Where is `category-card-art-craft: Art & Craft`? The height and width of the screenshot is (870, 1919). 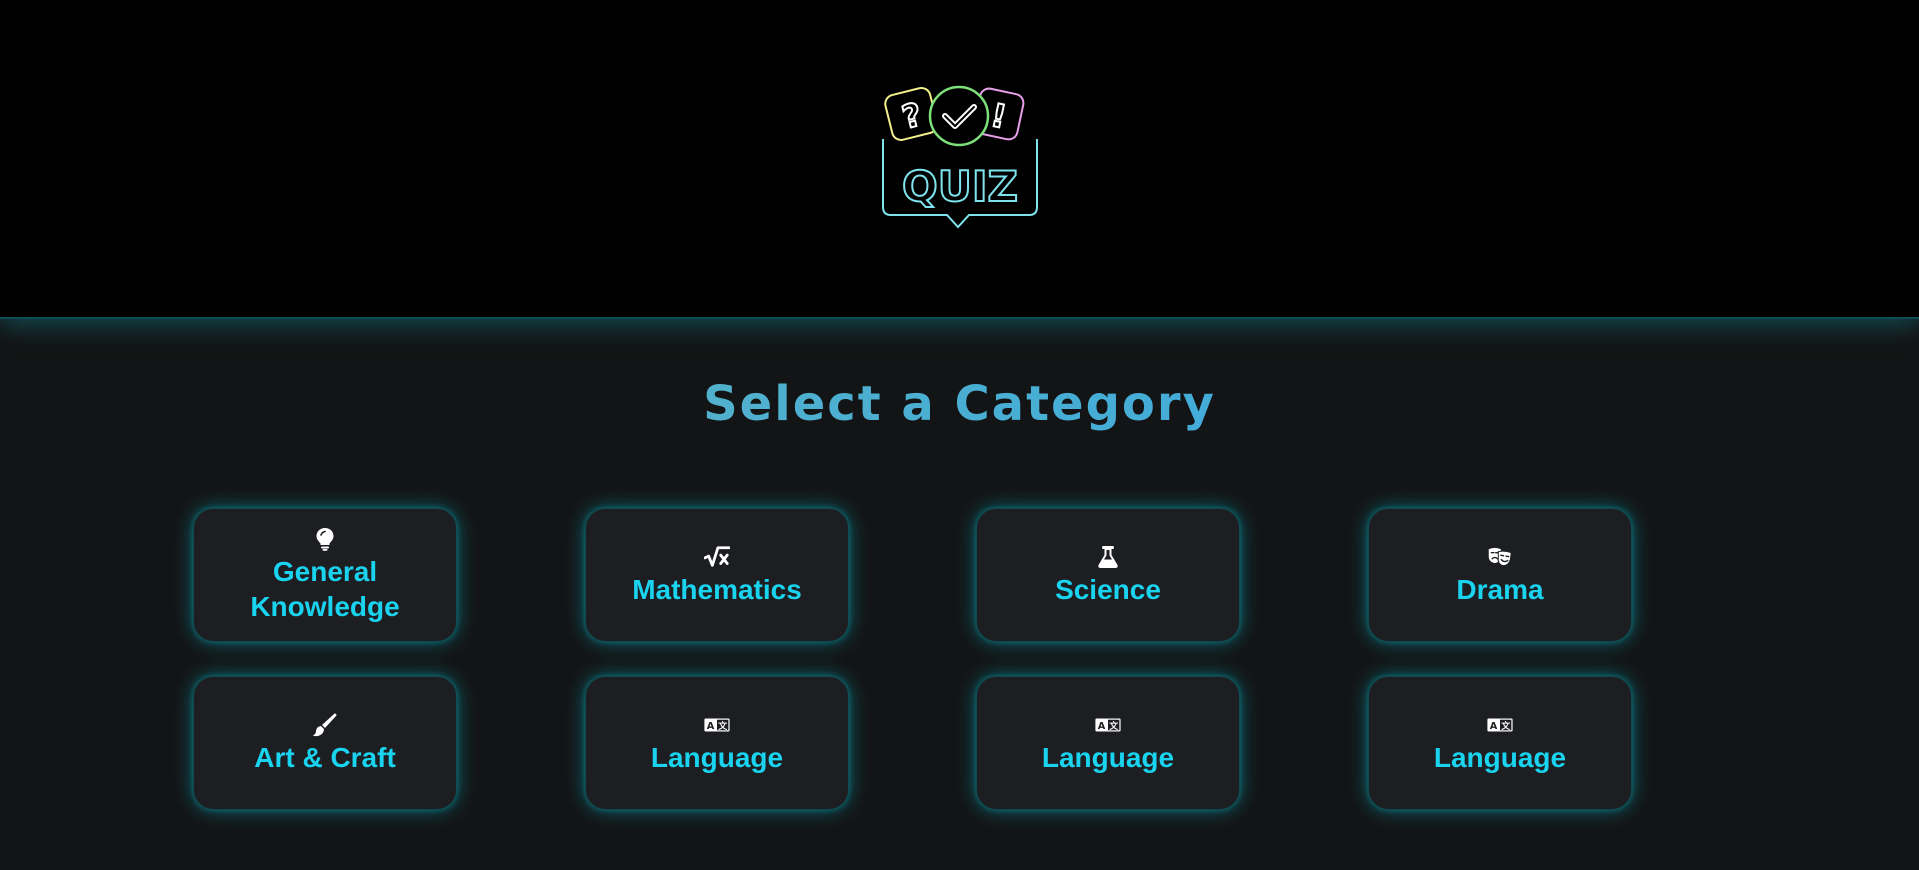
category-card-art-craft: Art & Craft is located at coordinates (325, 743).